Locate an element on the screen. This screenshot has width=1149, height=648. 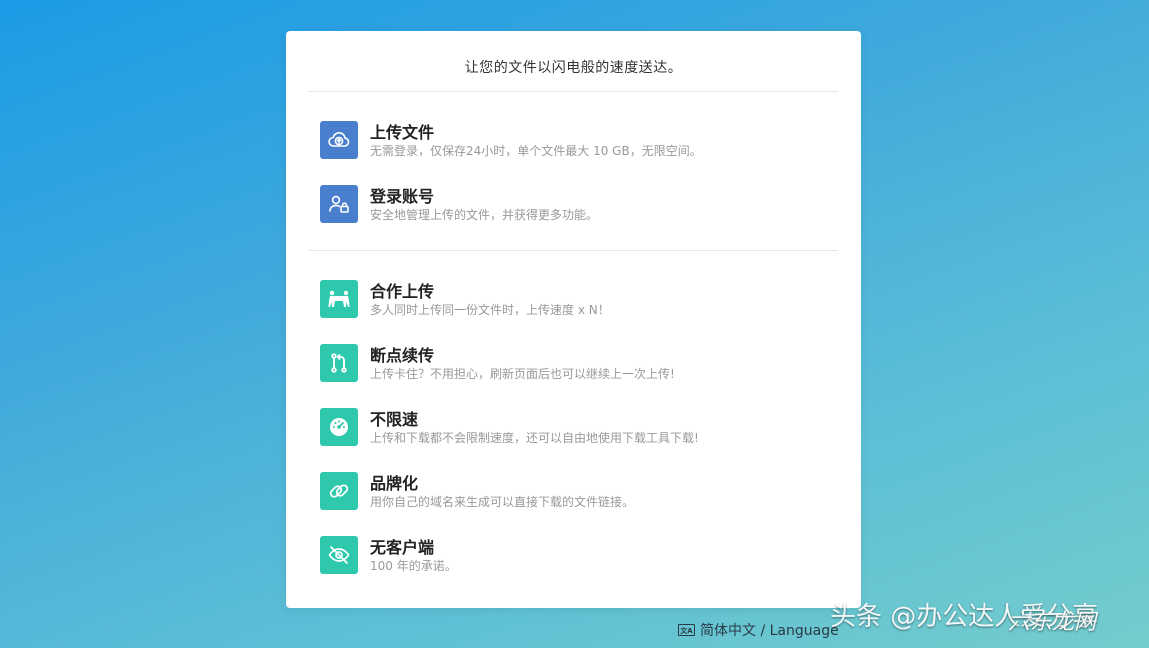
collaboration-icon is located at coordinates (339, 299).